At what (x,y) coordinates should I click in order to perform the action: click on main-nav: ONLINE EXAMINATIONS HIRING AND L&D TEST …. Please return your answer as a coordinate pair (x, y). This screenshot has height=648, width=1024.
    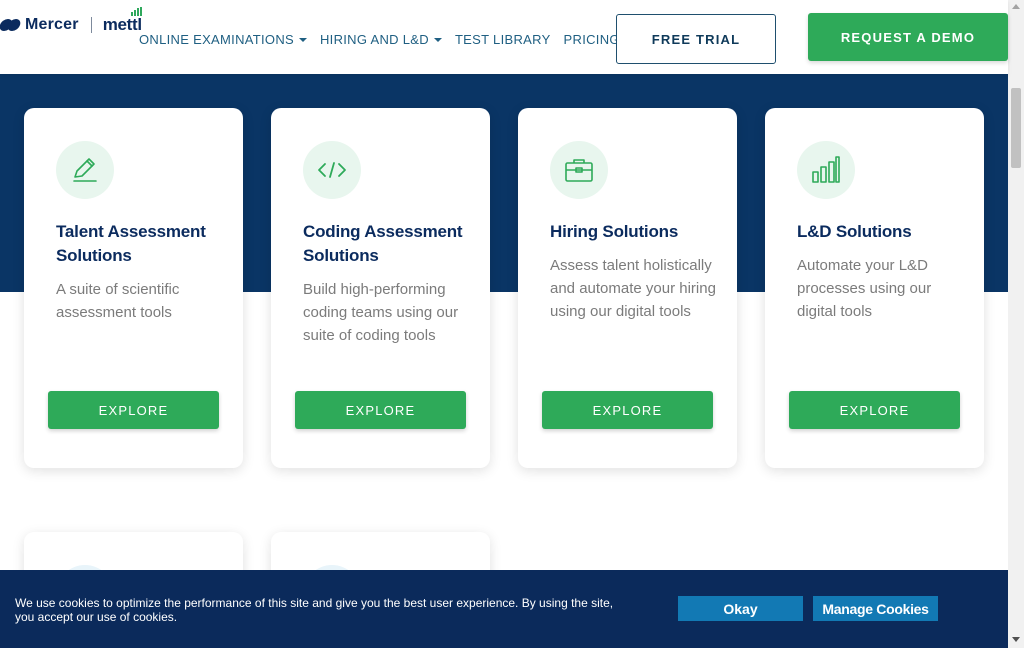
    Looking at the image, I should click on (386, 39).